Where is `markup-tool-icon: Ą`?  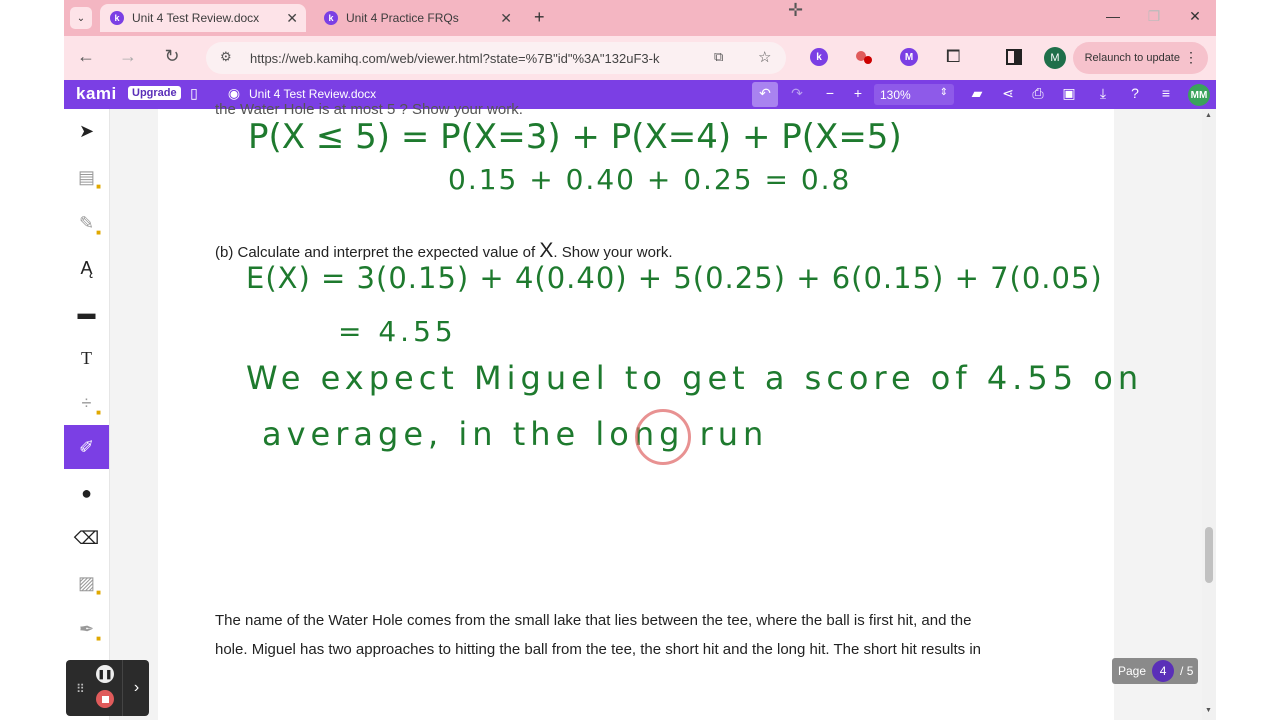
markup-tool-icon: Ą is located at coordinates (86, 268).